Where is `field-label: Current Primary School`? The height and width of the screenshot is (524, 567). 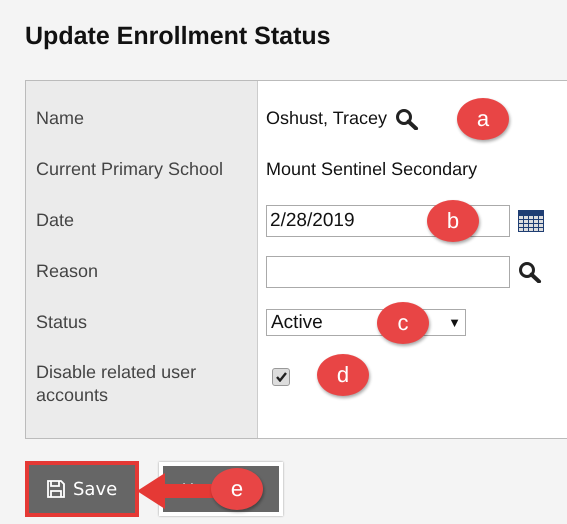 field-label: Current Primary School is located at coordinates (129, 169).